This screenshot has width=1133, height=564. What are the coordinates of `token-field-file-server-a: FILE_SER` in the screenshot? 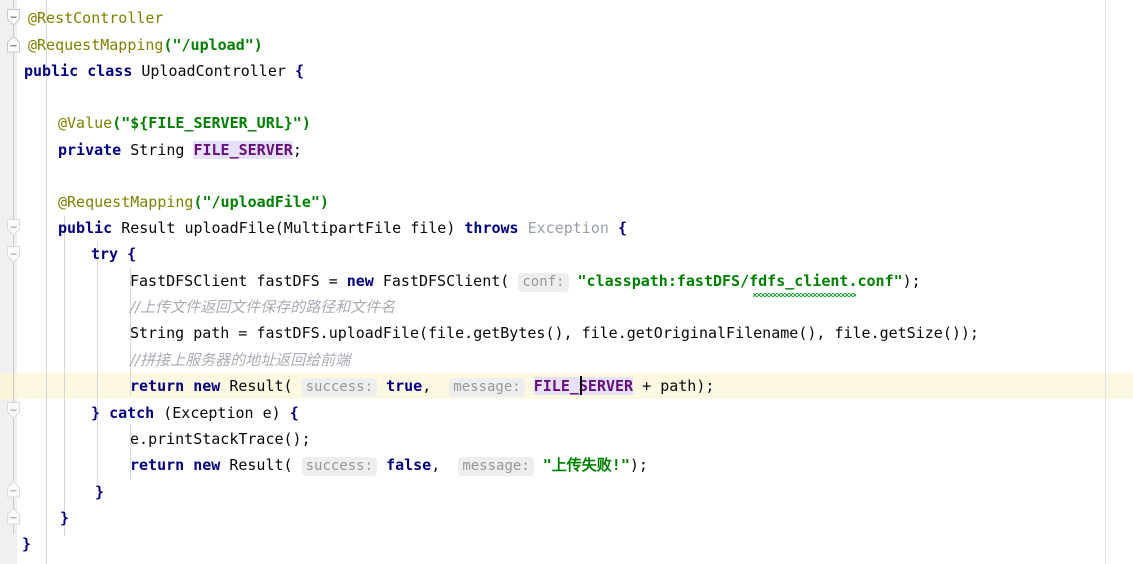 It's located at (569, 386).